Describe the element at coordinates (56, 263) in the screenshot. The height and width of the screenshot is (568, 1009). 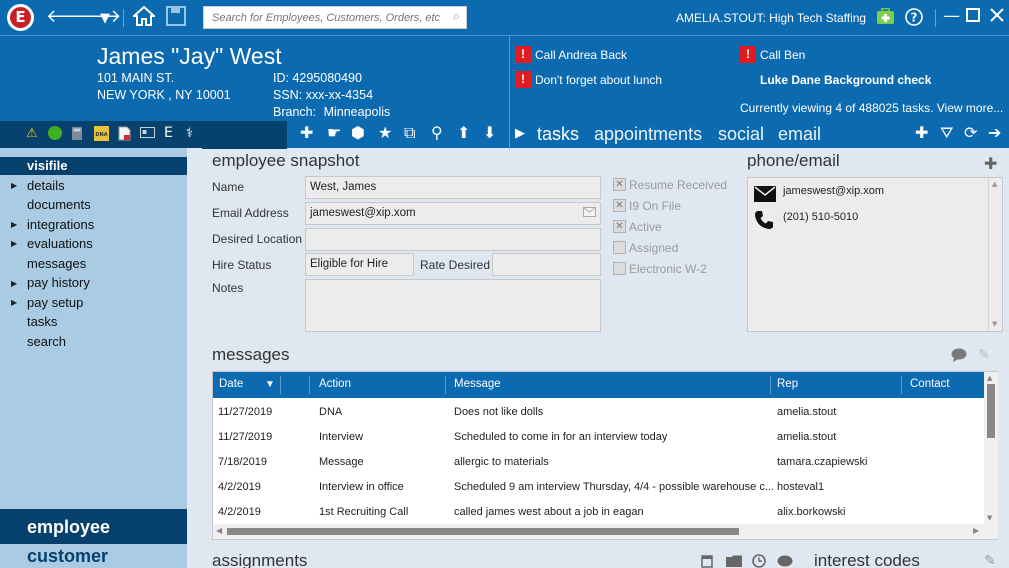
I see `sidebar-item-messages: messages` at that location.